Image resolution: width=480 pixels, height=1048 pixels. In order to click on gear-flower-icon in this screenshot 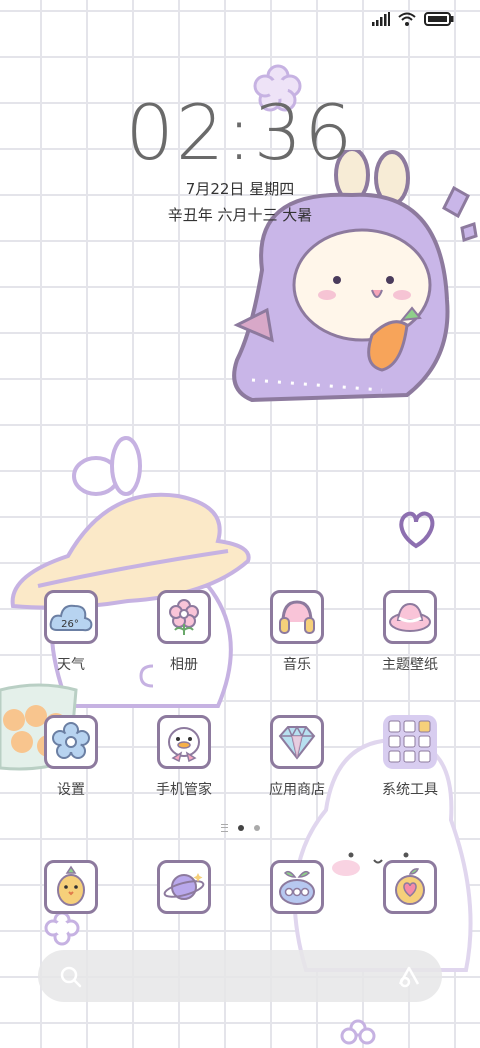, I will do `click(71, 740)`.